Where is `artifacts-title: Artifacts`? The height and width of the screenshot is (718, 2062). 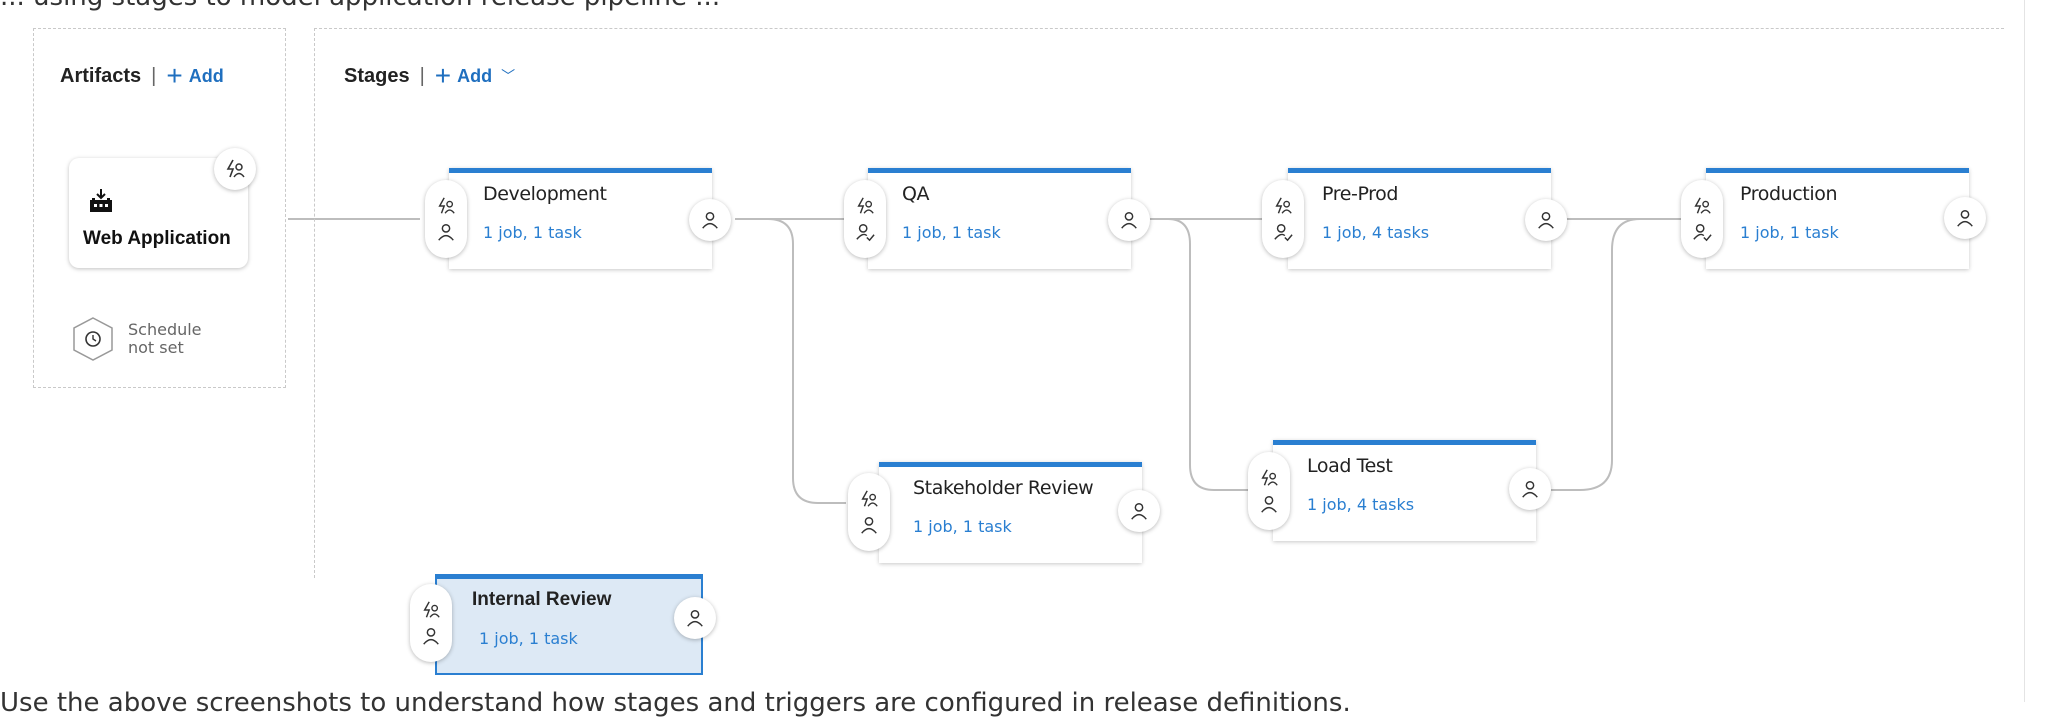
artifacts-title: Artifacts is located at coordinates (101, 75).